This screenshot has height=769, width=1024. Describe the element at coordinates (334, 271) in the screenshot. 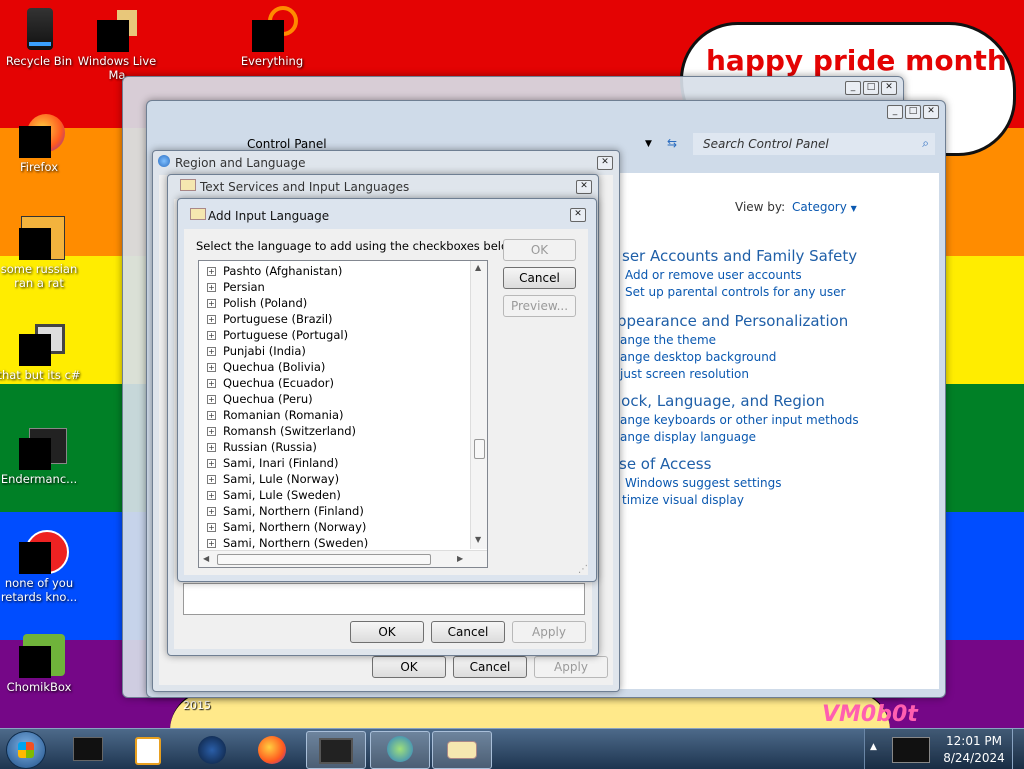

I see `language-item: + Pashto (Afghanistan)` at that location.